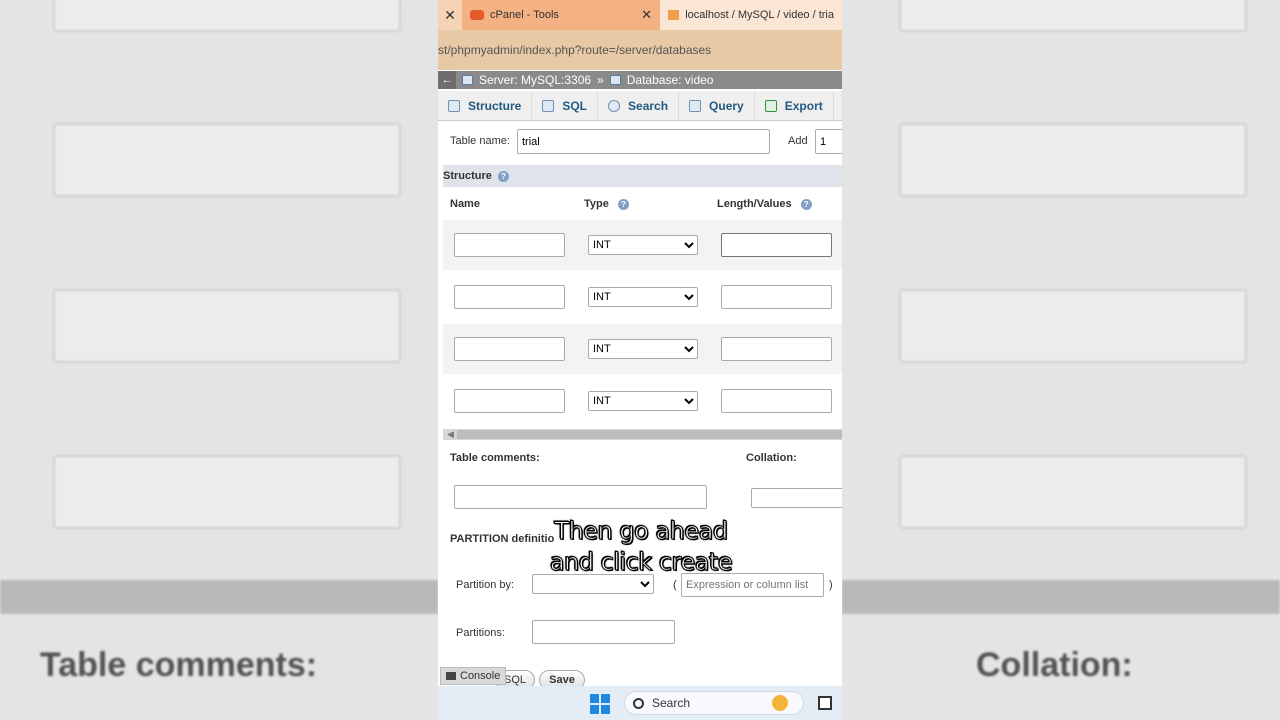  Describe the element at coordinates (803, 105) in the screenshot. I see `menu-label: Export` at that location.